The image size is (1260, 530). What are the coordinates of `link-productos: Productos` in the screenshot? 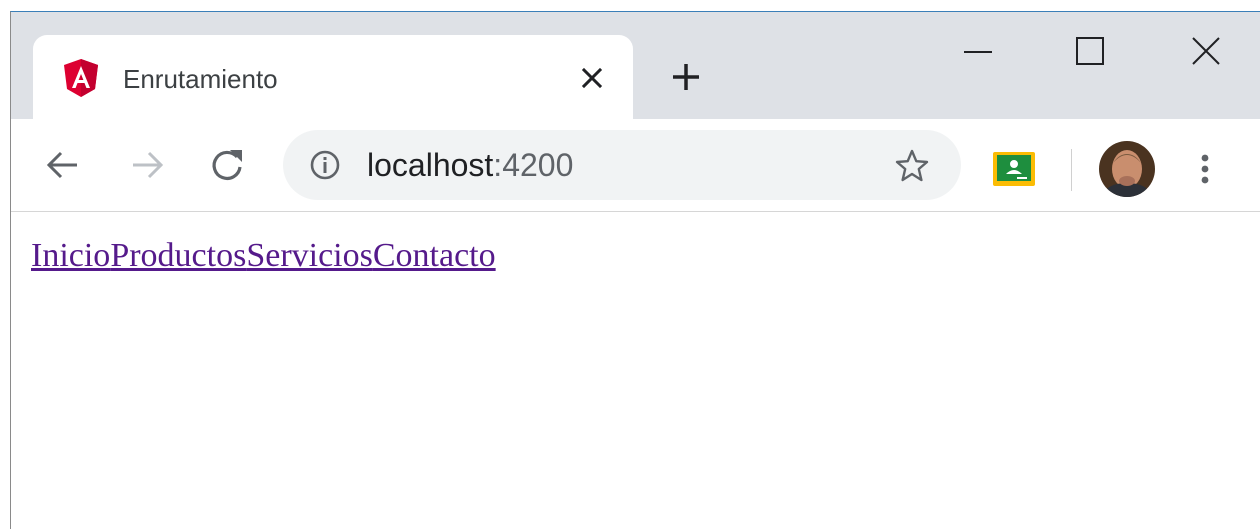 It's located at (178, 255).